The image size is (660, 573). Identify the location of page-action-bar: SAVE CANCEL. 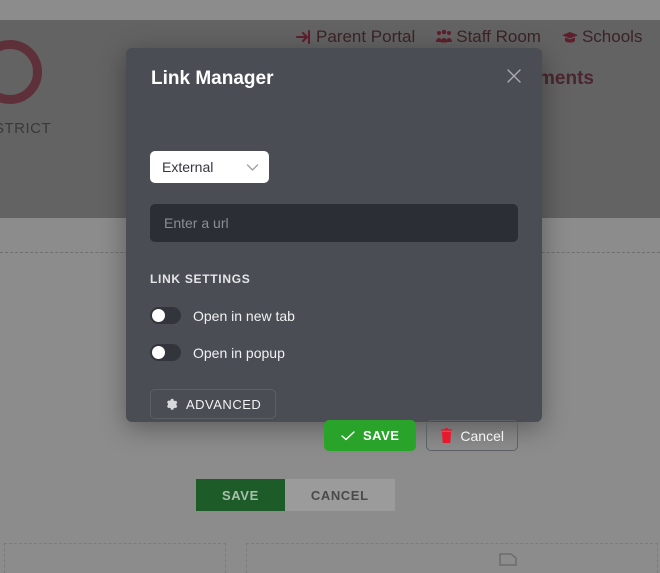
(295, 495).